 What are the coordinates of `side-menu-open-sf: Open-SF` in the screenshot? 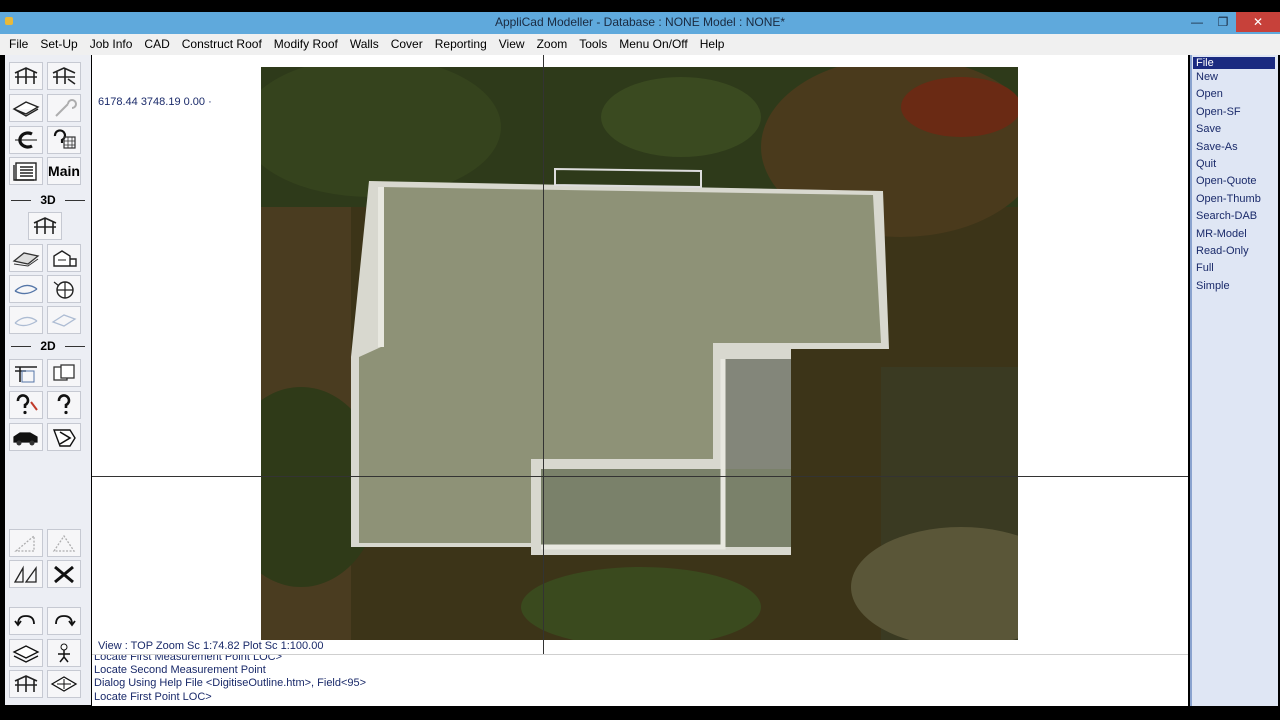 It's located at (1235, 112).